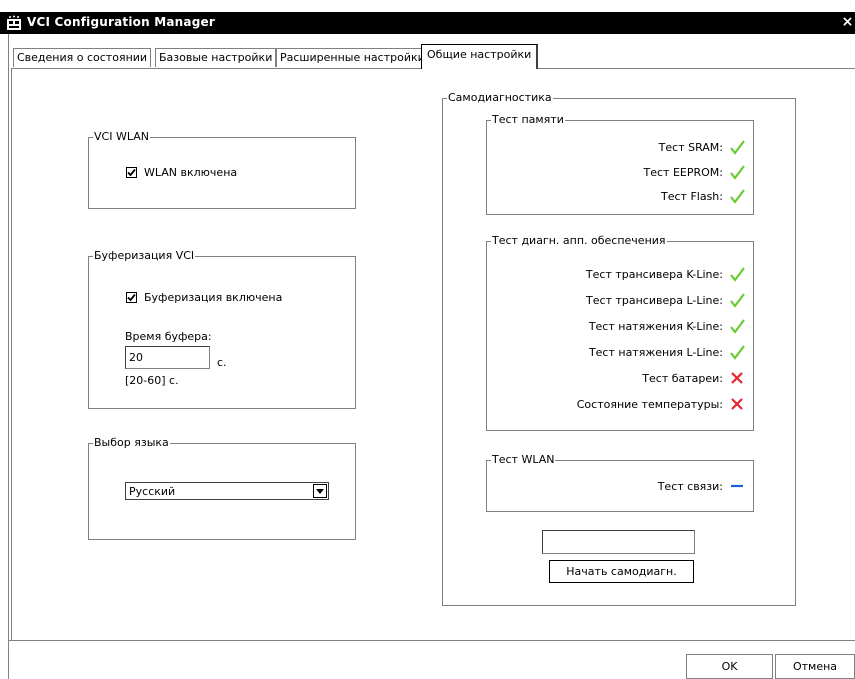 This screenshot has height=679, width=855. I want to click on chevron-down-icon, so click(320, 491).